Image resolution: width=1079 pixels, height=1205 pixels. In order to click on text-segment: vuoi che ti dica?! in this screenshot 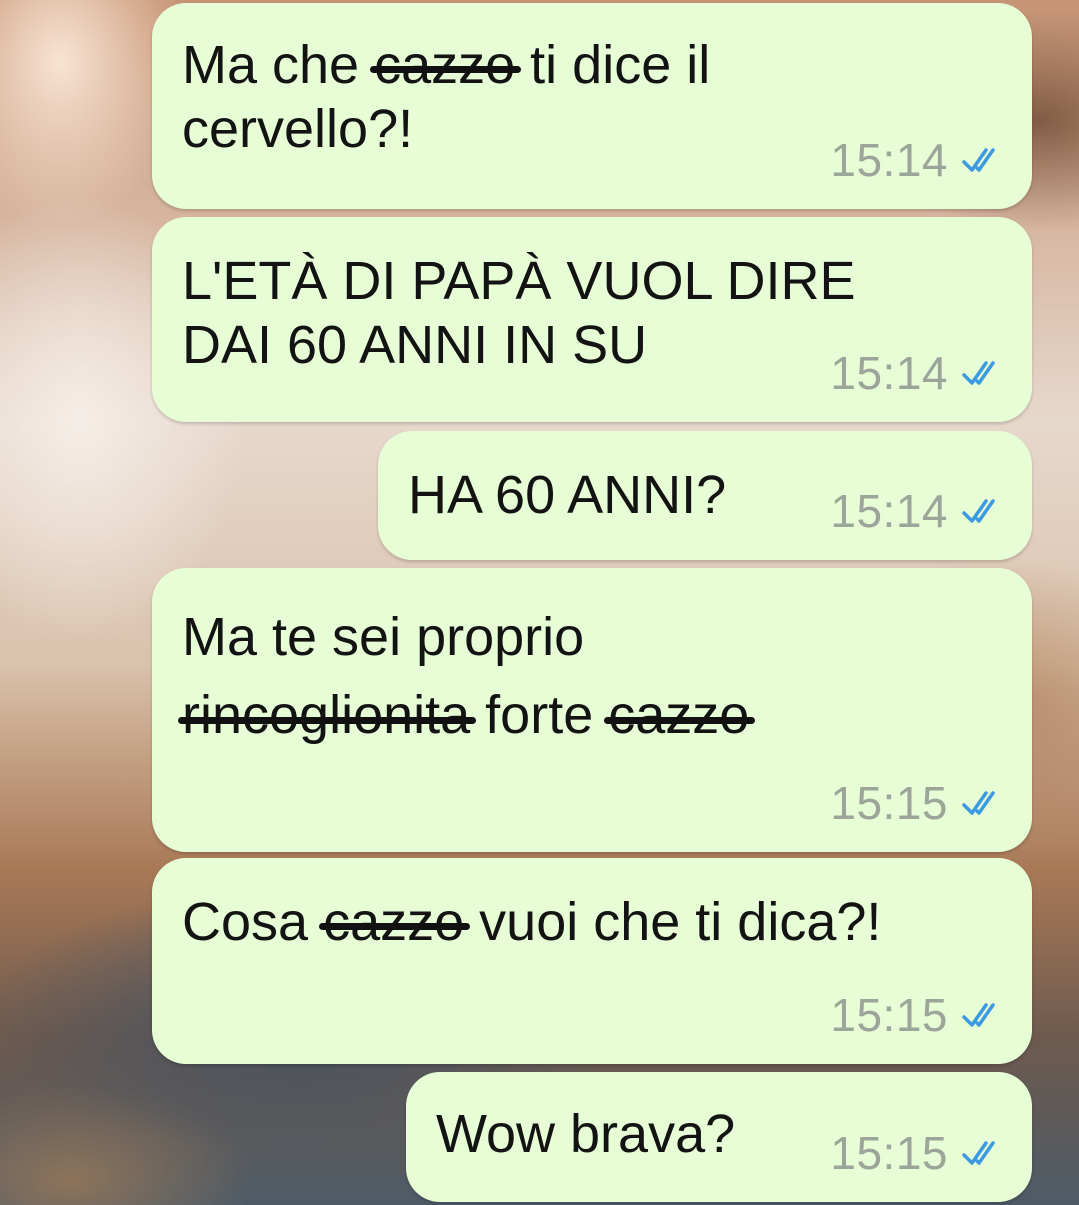, I will do `click(673, 922)`.